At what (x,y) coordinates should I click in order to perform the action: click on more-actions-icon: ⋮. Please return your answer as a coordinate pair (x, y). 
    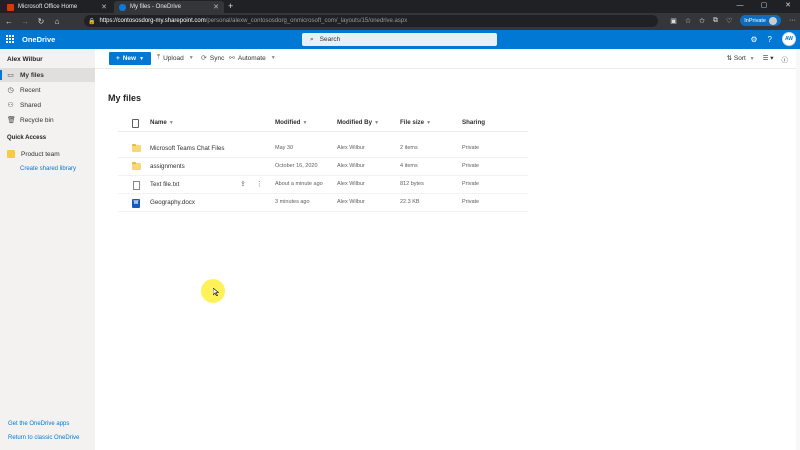
    Looking at the image, I should click on (259, 184).